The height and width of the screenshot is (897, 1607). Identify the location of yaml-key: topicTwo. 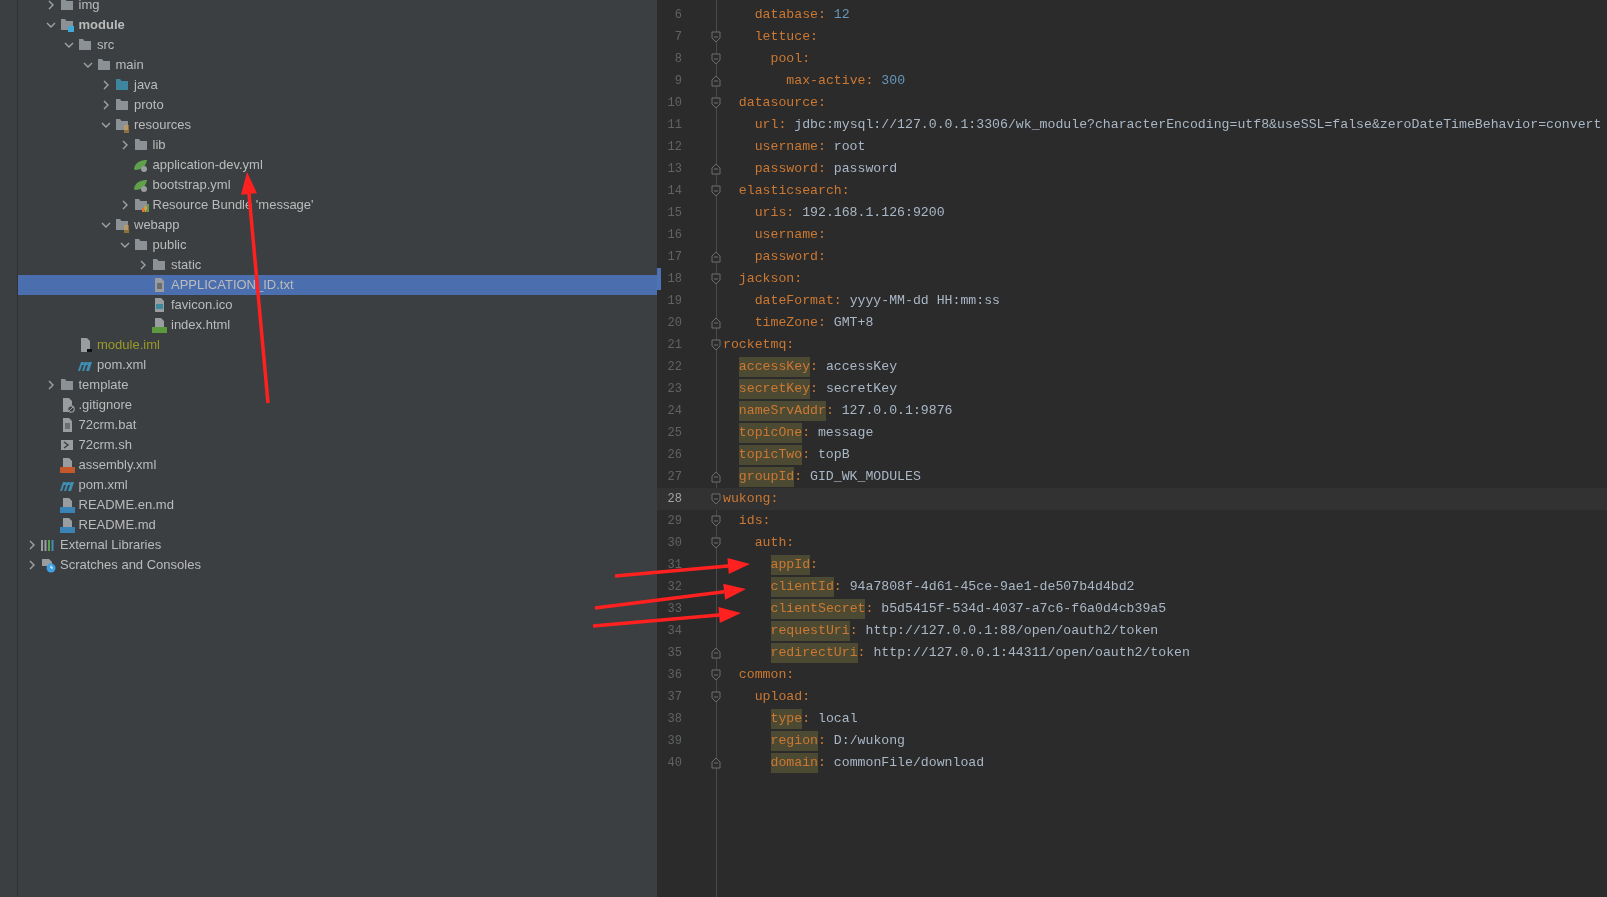
(770, 455).